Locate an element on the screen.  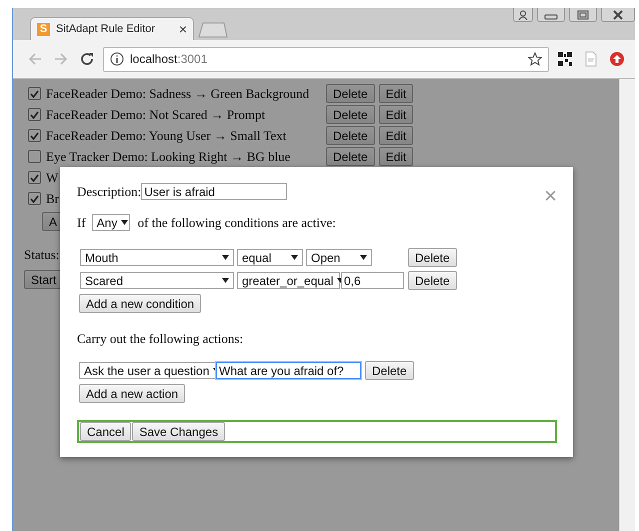
rule-label: Br is located at coordinates (52, 198).